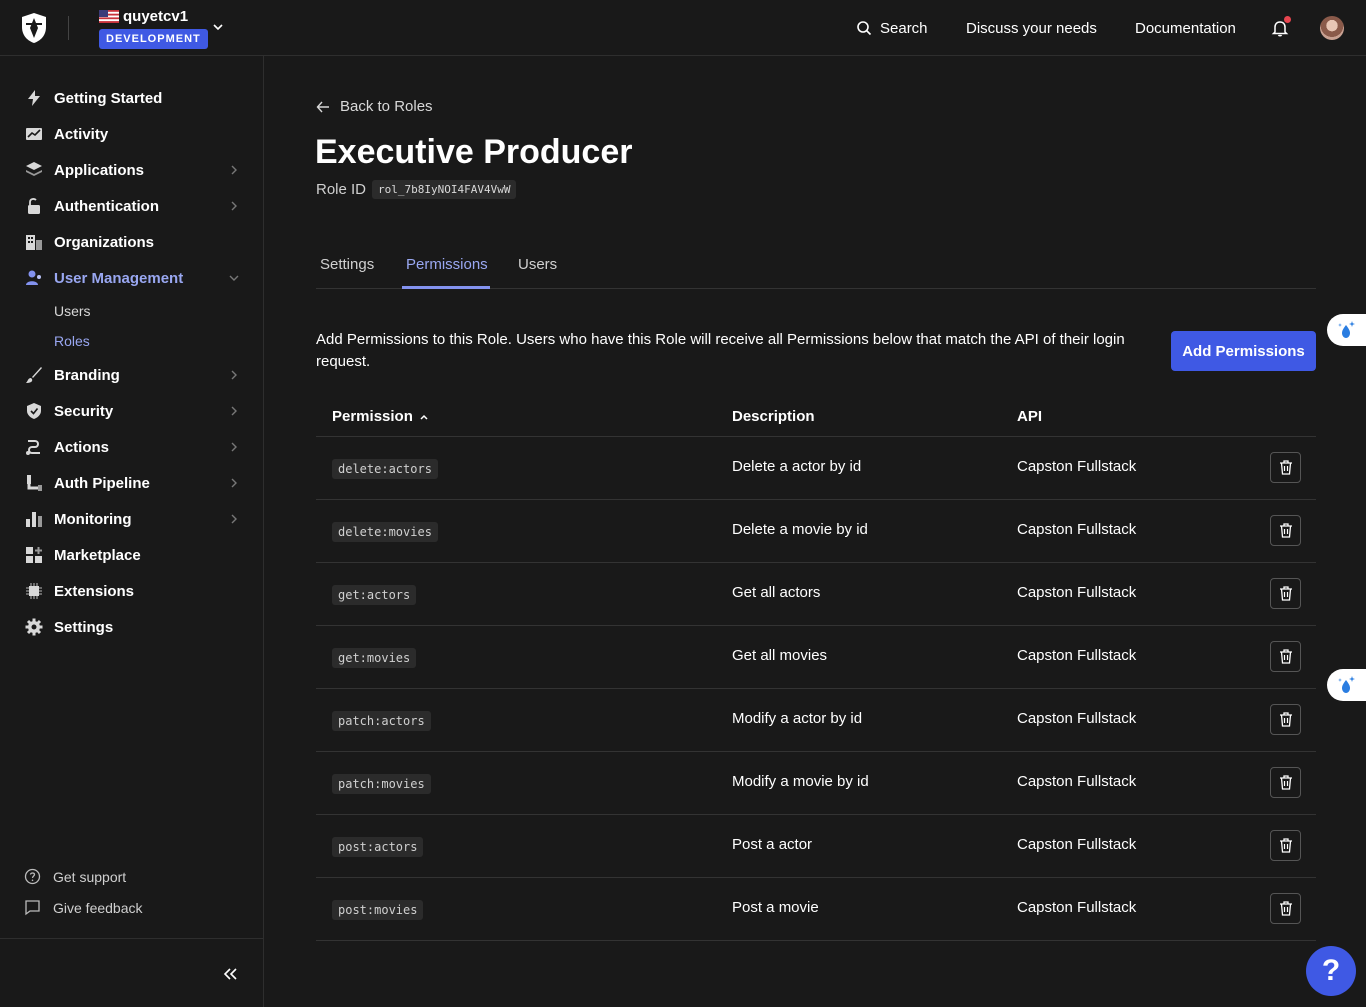 This screenshot has height=1007, width=1366. What do you see at coordinates (134, 242) in the screenshot?
I see `sidebar-item-organizations: Organizations` at bounding box center [134, 242].